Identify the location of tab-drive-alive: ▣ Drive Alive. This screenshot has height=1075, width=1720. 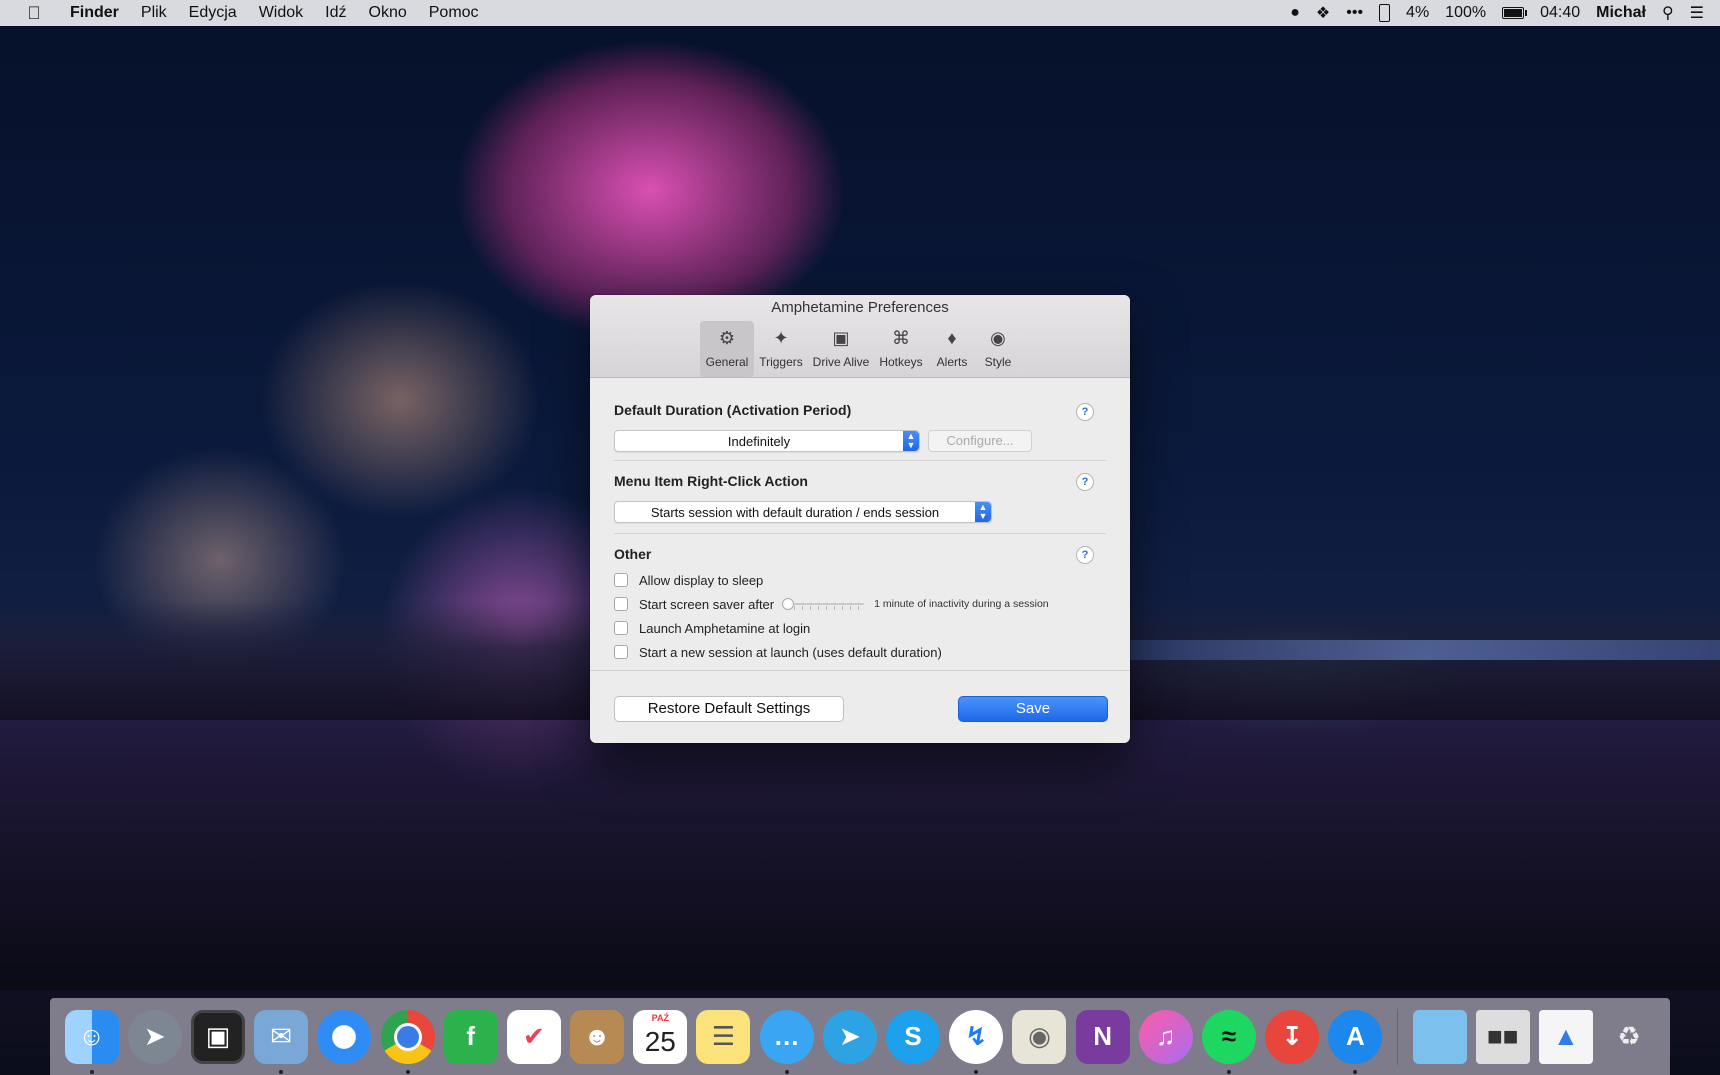
(841, 349).